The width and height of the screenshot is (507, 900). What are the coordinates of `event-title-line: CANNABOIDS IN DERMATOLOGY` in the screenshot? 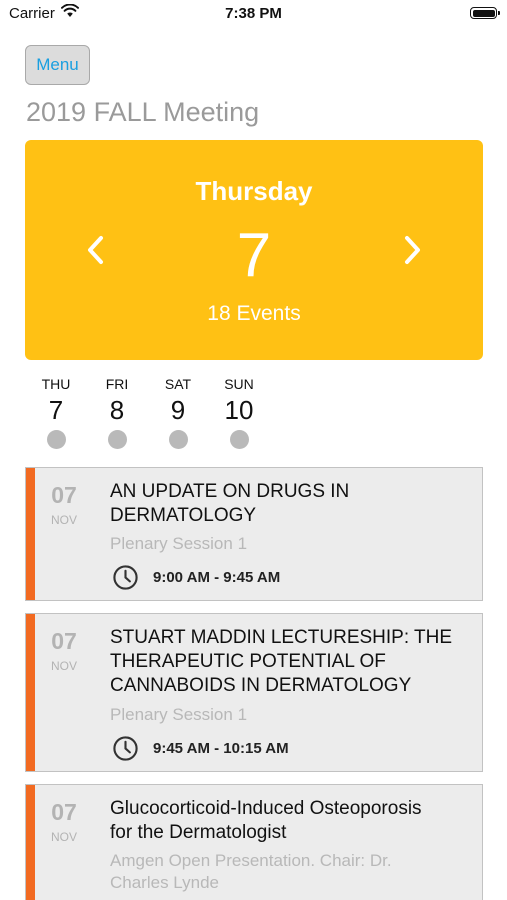 It's located at (261, 685).